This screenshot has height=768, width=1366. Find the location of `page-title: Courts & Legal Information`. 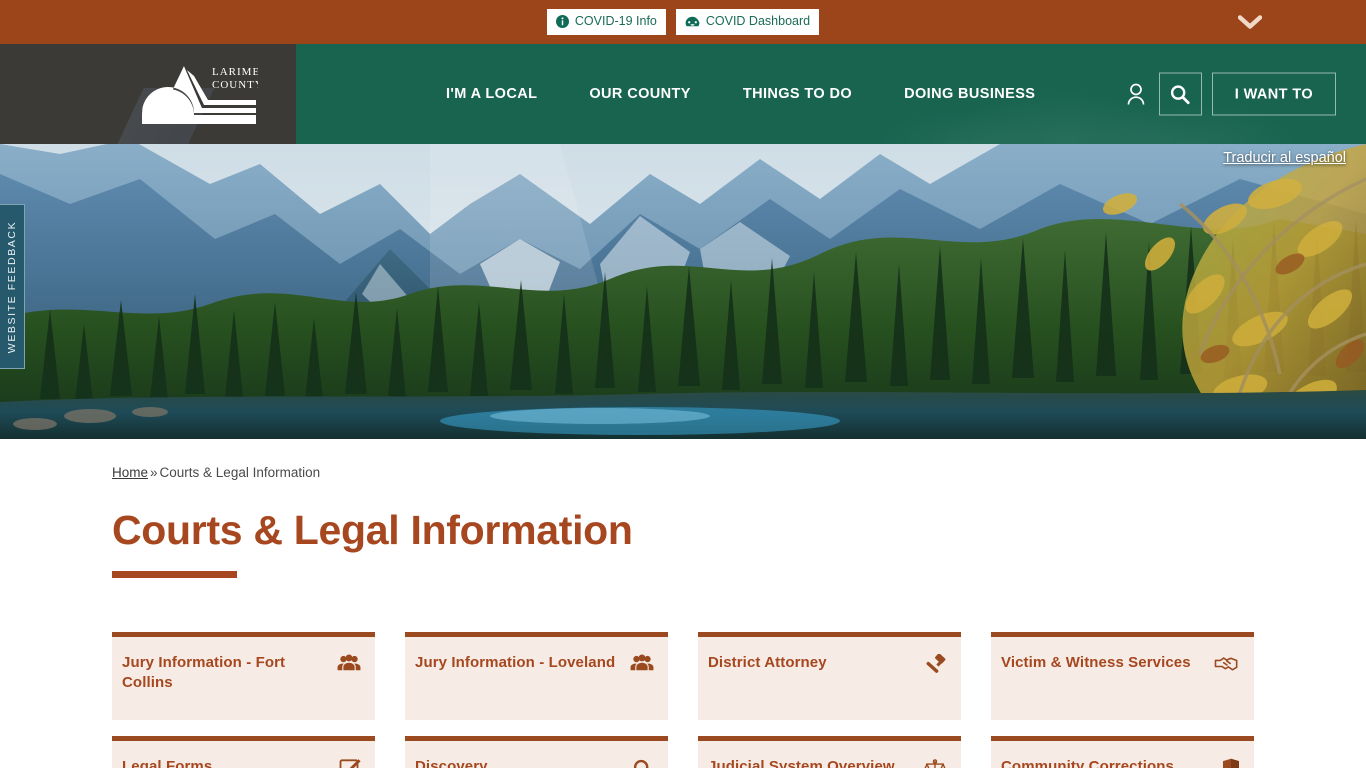

page-title: Courts & Legal Information is located at coordinates (372, 530).